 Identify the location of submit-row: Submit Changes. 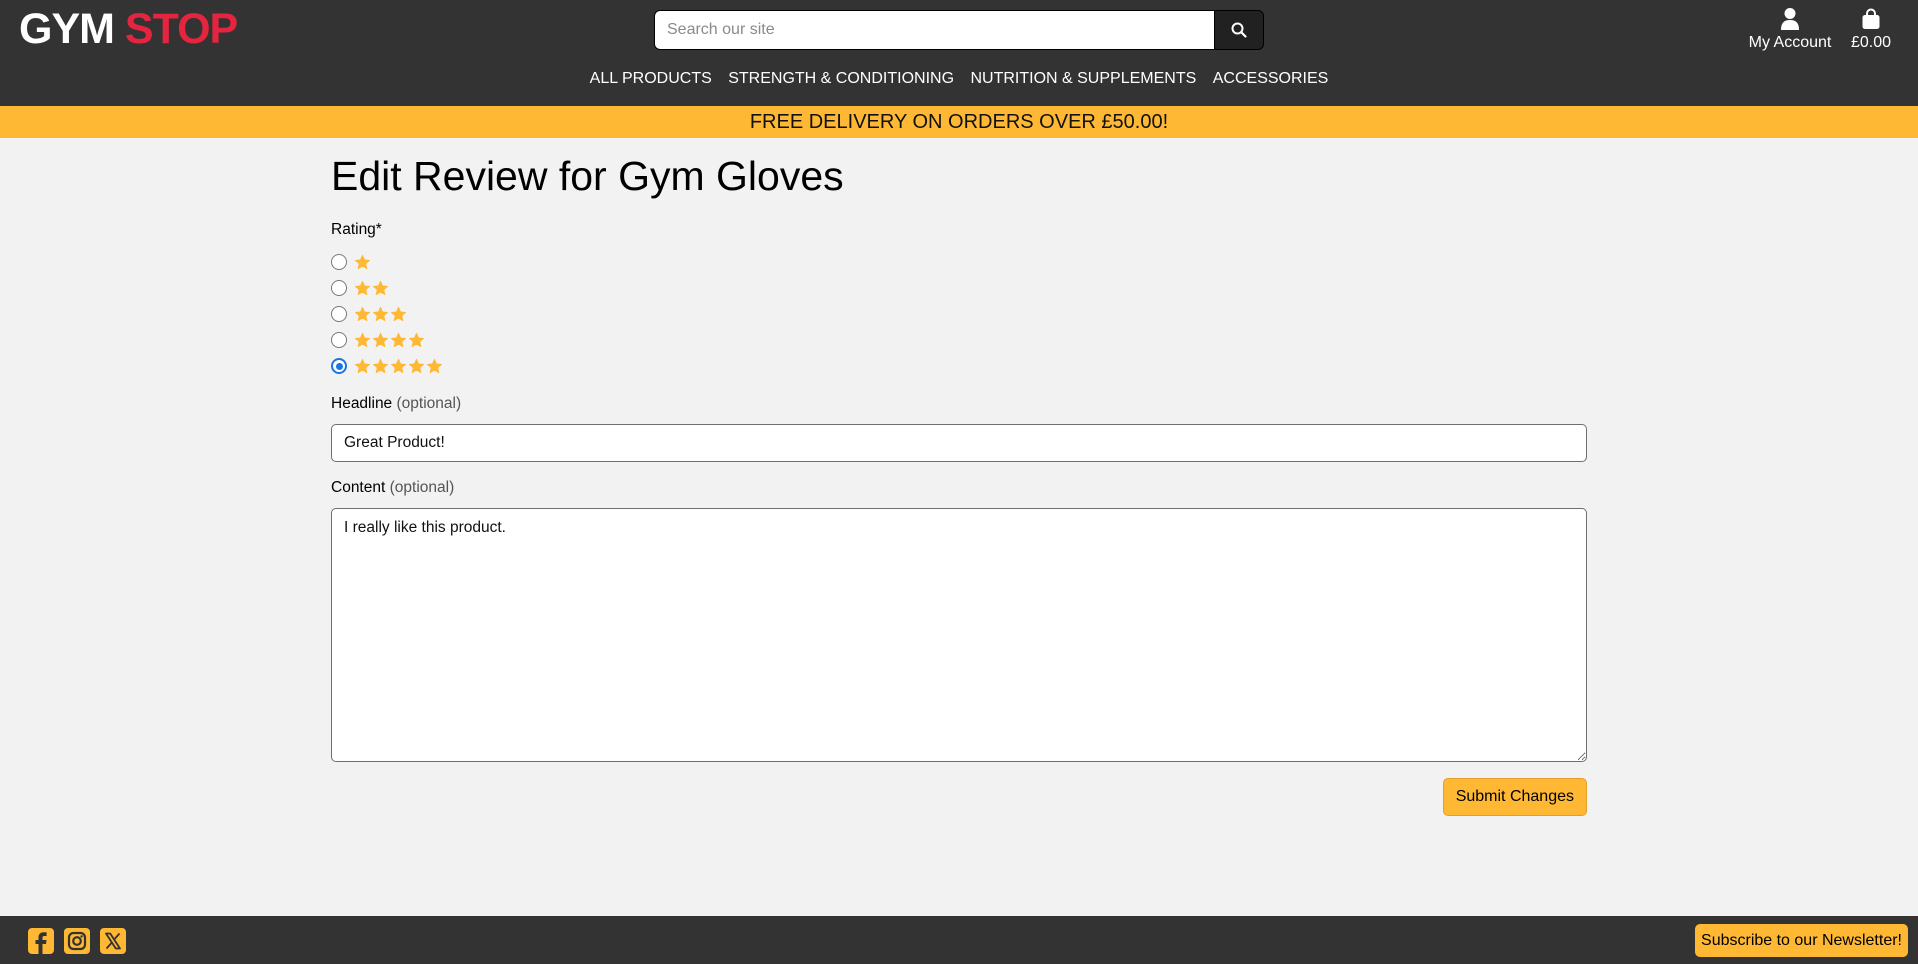
(959, 797).